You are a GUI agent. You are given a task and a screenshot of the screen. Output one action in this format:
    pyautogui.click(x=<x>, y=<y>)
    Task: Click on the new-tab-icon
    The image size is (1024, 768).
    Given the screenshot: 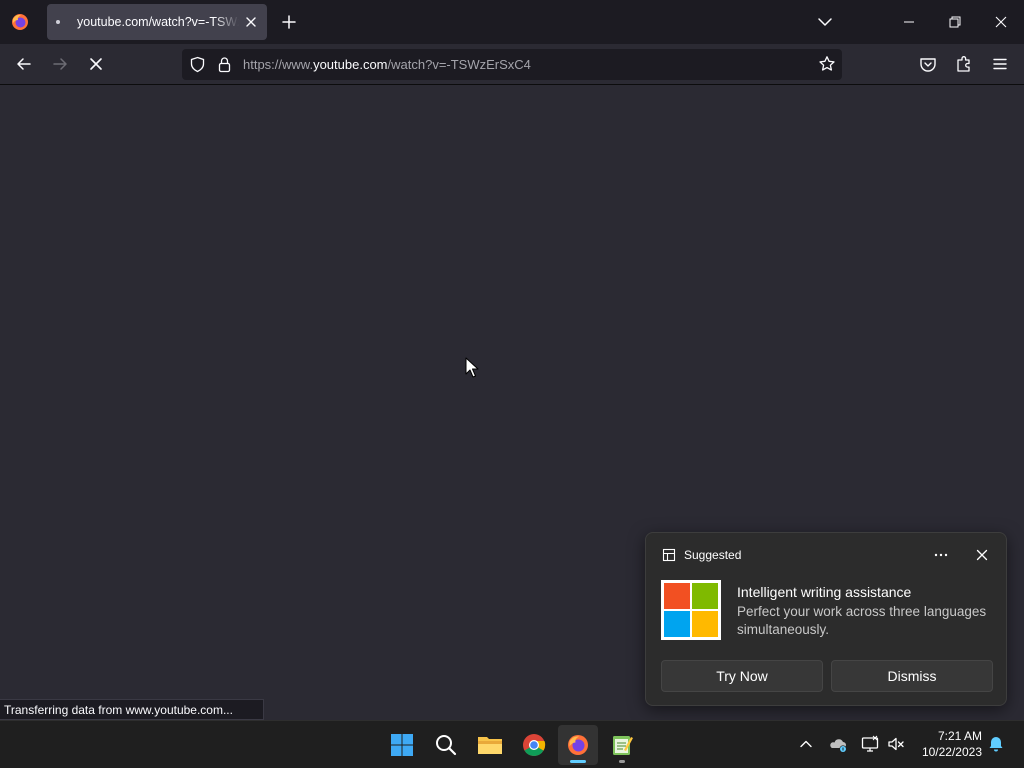 What is the action you would take?
    pyautogui.click(x=289, y=22)
    